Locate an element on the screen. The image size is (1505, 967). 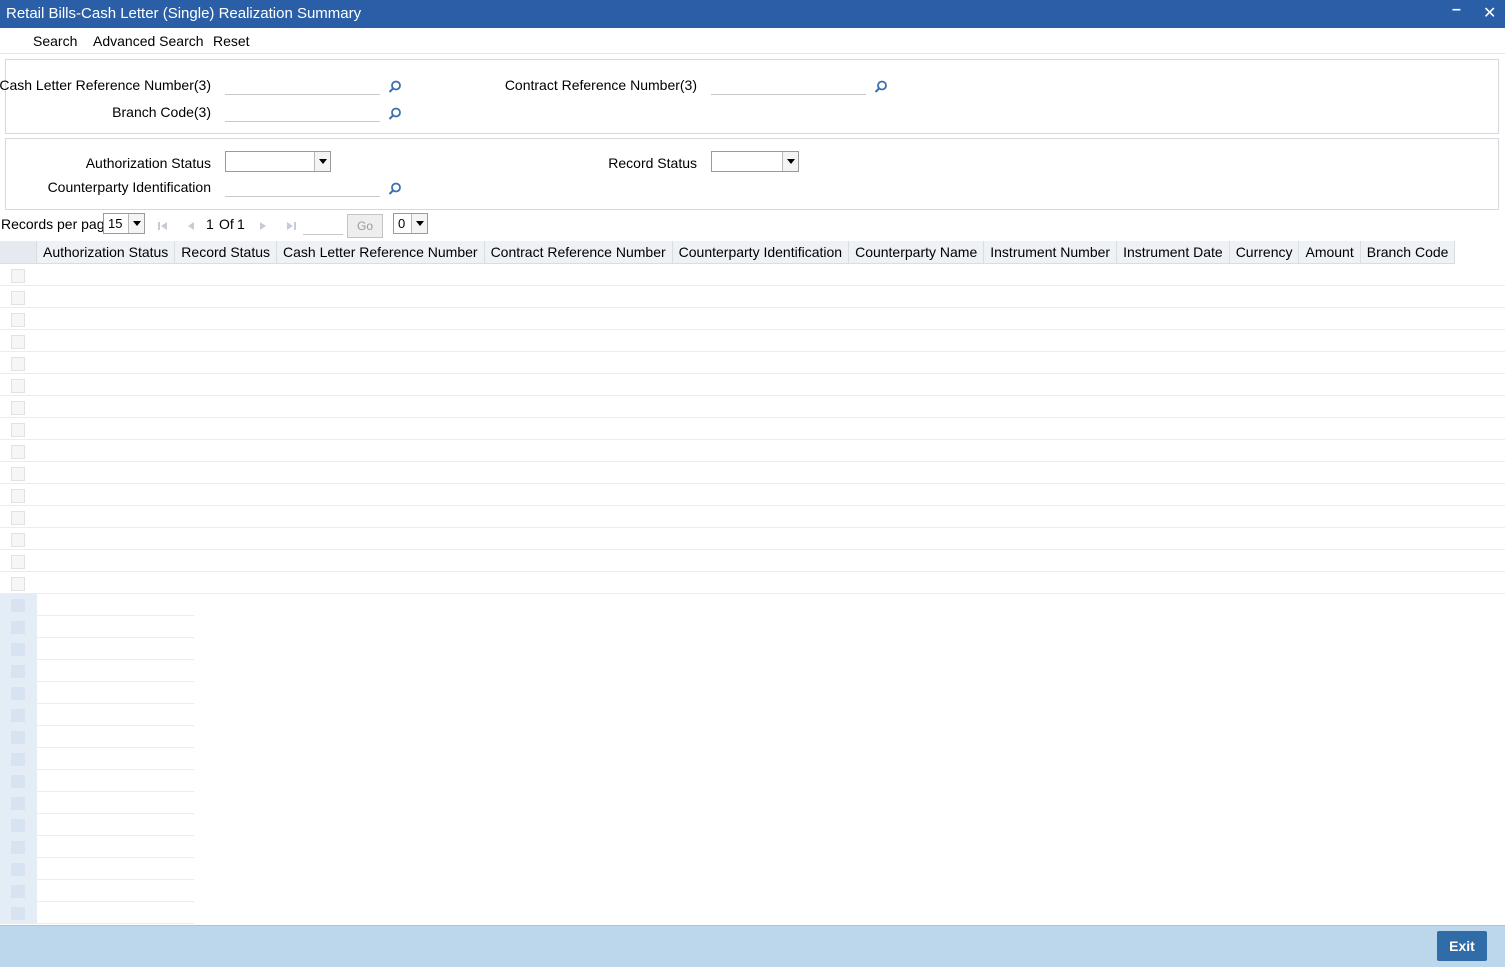
column-header: Instrument Date is located at coordinates (1173, 252).